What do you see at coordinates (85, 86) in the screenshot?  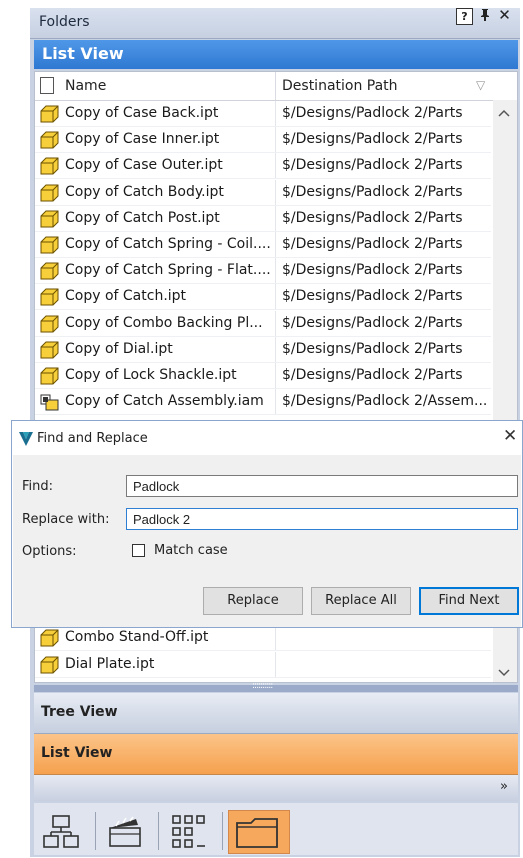 I see `column-header-name: Name` at bounding box center [85, 86].